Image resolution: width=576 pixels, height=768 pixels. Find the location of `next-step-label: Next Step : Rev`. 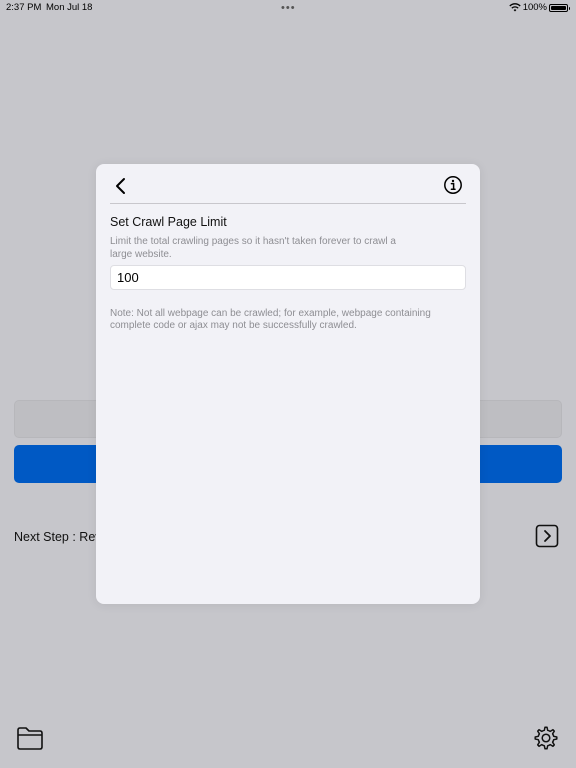

next-step-label: Next Step : Rev is located at coordinates (58, 537).